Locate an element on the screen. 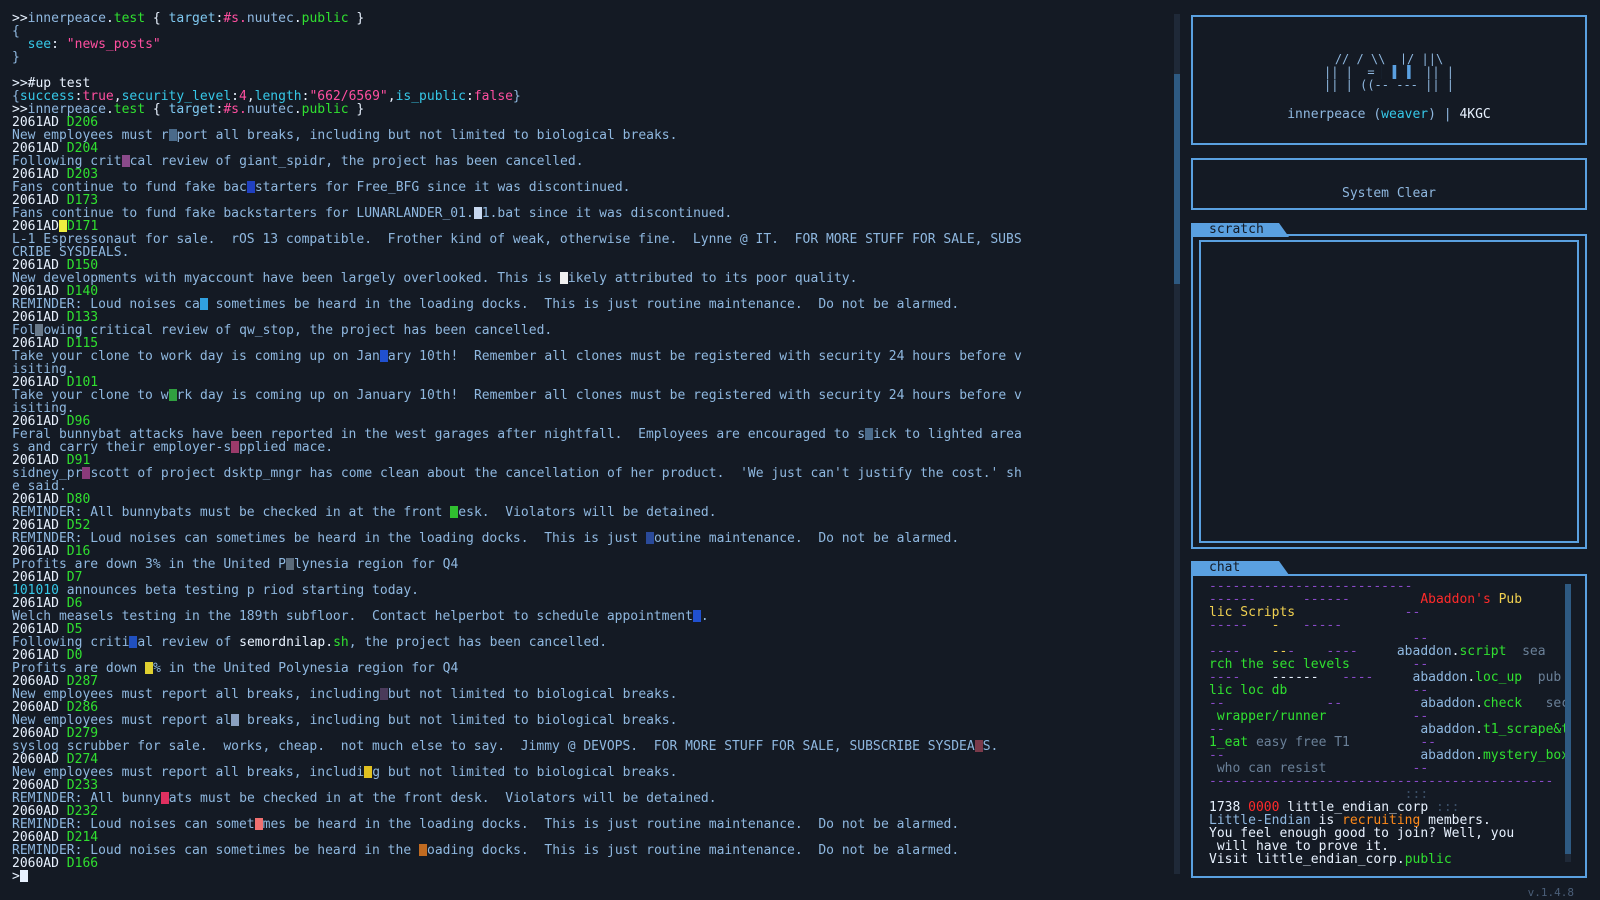 The image size is (1600, 900). terminal-line: > is located at coordinates (592, 876).